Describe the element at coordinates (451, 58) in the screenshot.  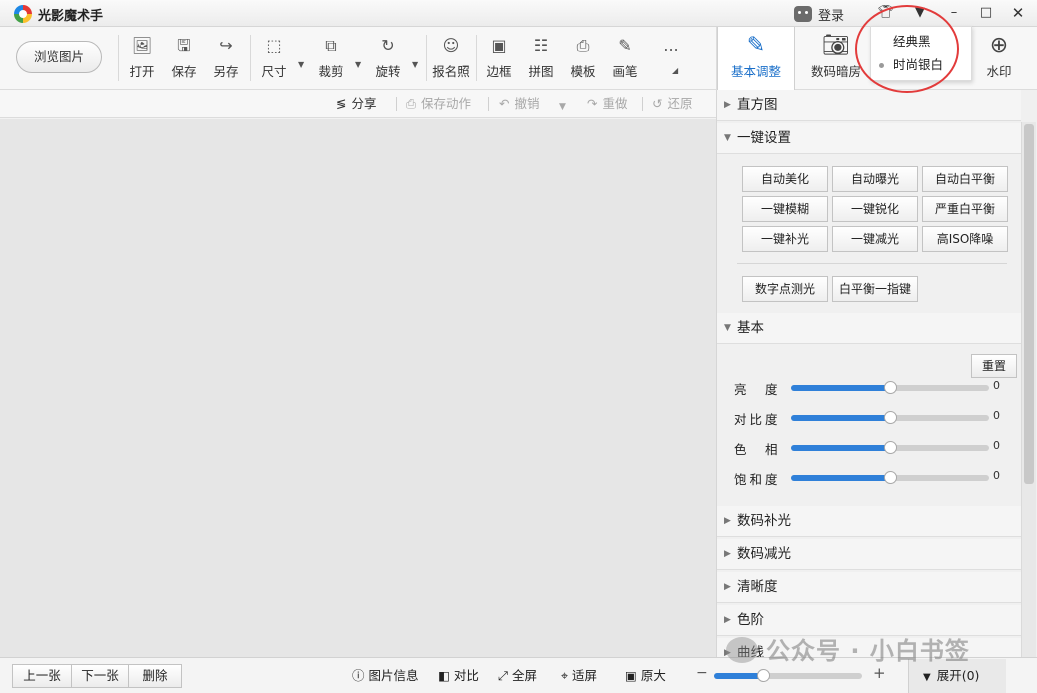
I see `id-photo-button: ☺ 报名照` at that location.